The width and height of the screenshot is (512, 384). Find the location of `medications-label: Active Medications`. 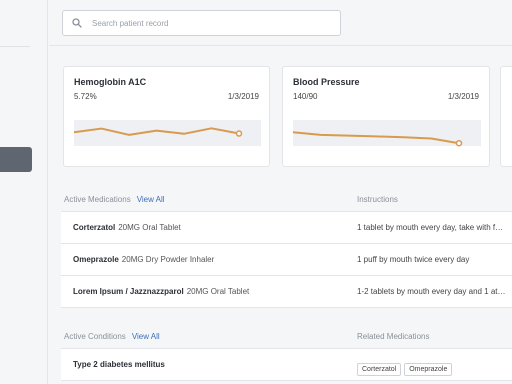

medications-label: Active Medications is located at coordinates (97, 199).